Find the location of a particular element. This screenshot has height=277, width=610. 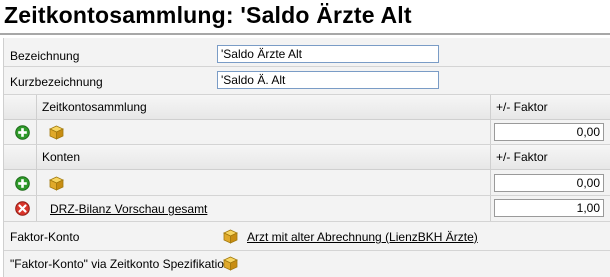

faktor-konto-label: Faktor-Konto is located at coordinates (45, 237).